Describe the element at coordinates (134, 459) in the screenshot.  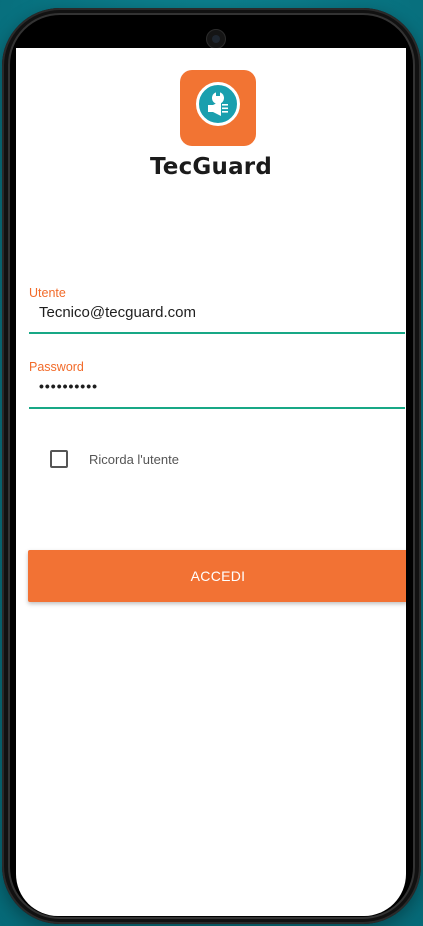
I see `remember-user-label: Ricorda l'utente` at that location.